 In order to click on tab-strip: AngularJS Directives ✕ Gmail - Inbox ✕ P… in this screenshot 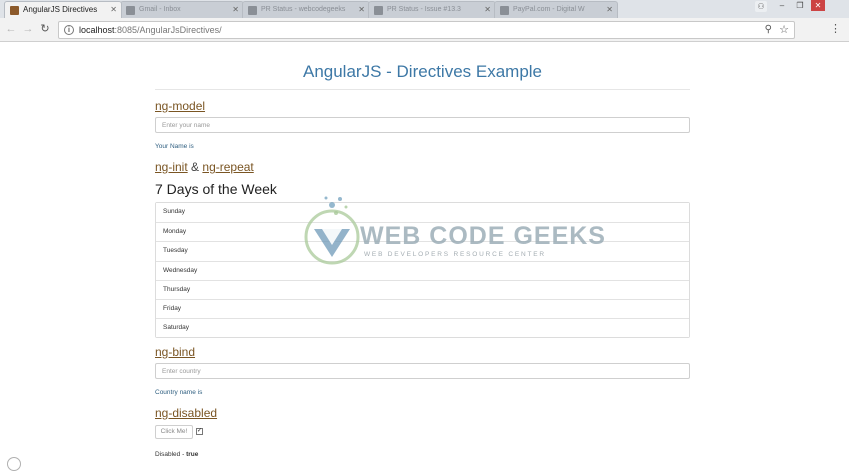, I will do `click(424, 9)`.